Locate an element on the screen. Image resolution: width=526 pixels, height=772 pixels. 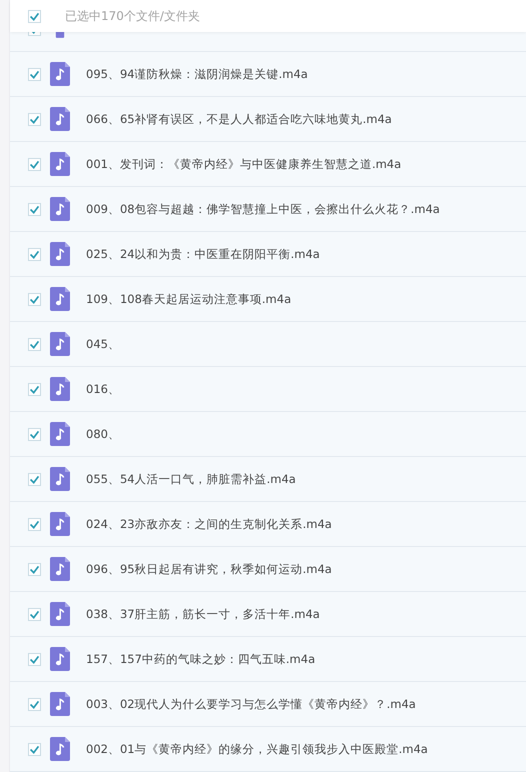
file-name: 080、 is located at coordinates (103, 434).